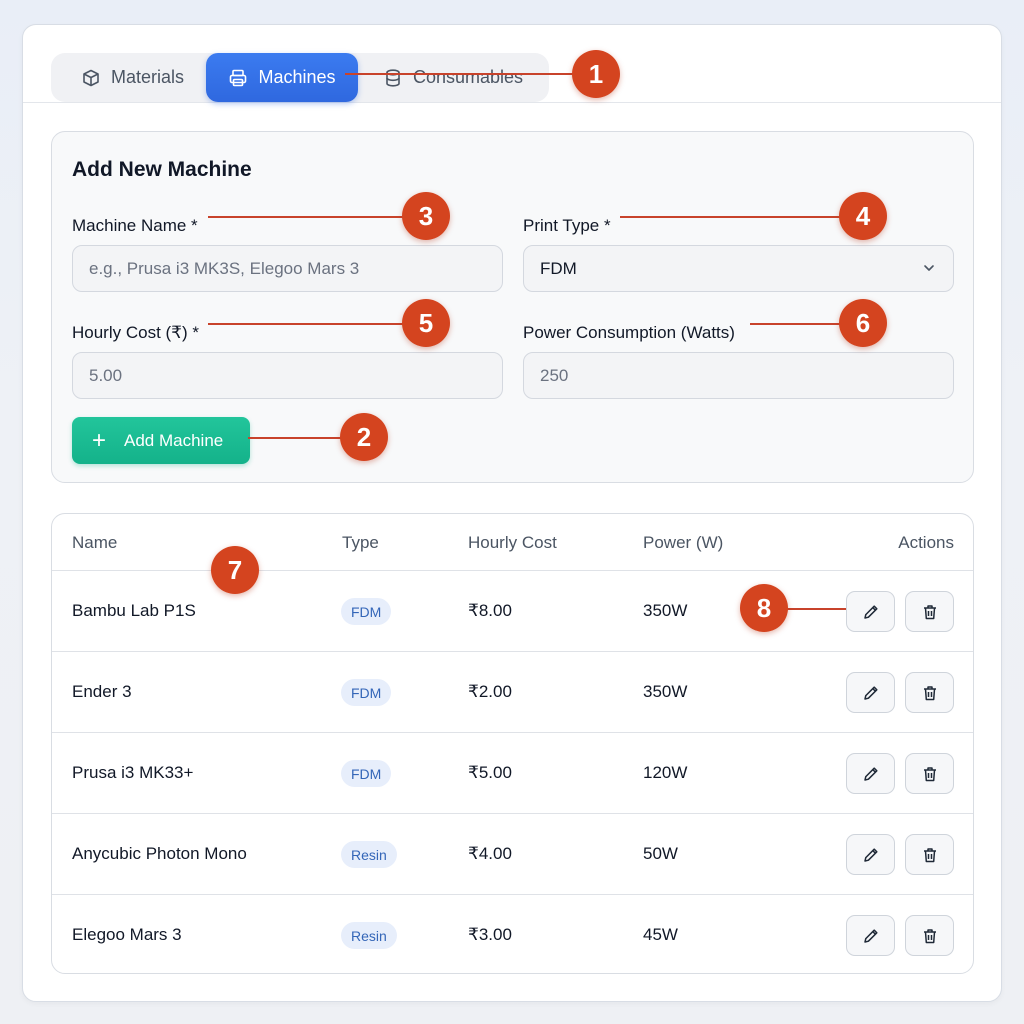  I want to click on row-name: Ender 3, so click(102, 691).